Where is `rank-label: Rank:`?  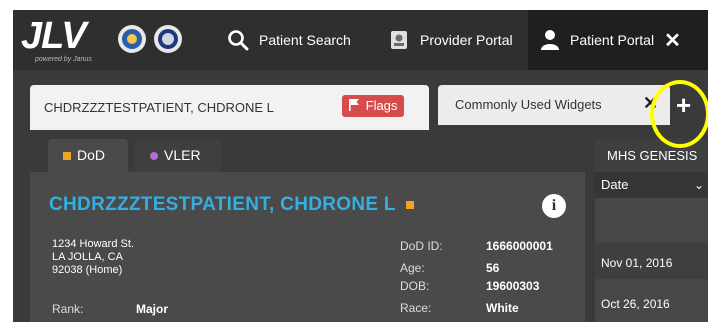 rank-label: Rank: is located at coordinates (68, 309).